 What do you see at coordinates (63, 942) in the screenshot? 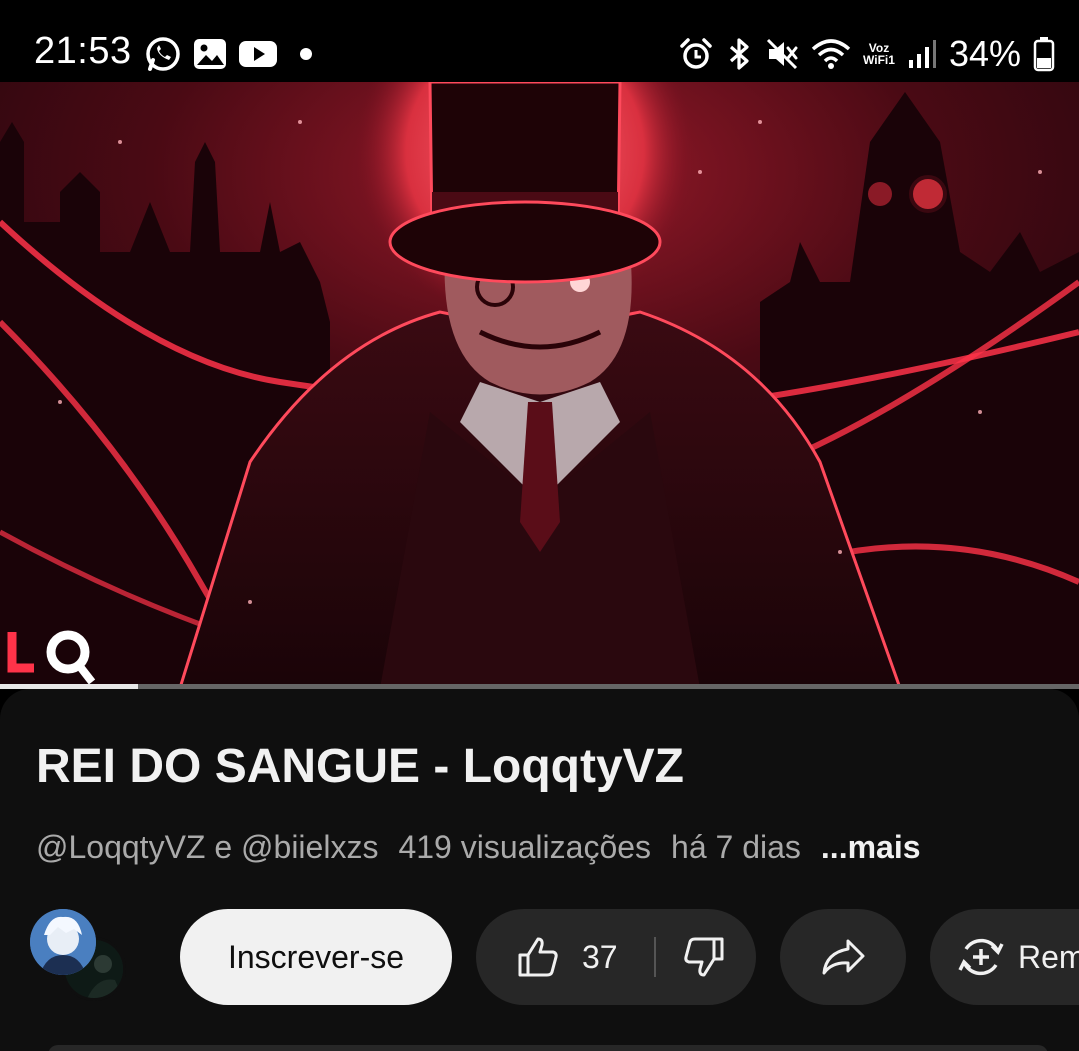
I see `avatar` at bounding box center [63, 942].